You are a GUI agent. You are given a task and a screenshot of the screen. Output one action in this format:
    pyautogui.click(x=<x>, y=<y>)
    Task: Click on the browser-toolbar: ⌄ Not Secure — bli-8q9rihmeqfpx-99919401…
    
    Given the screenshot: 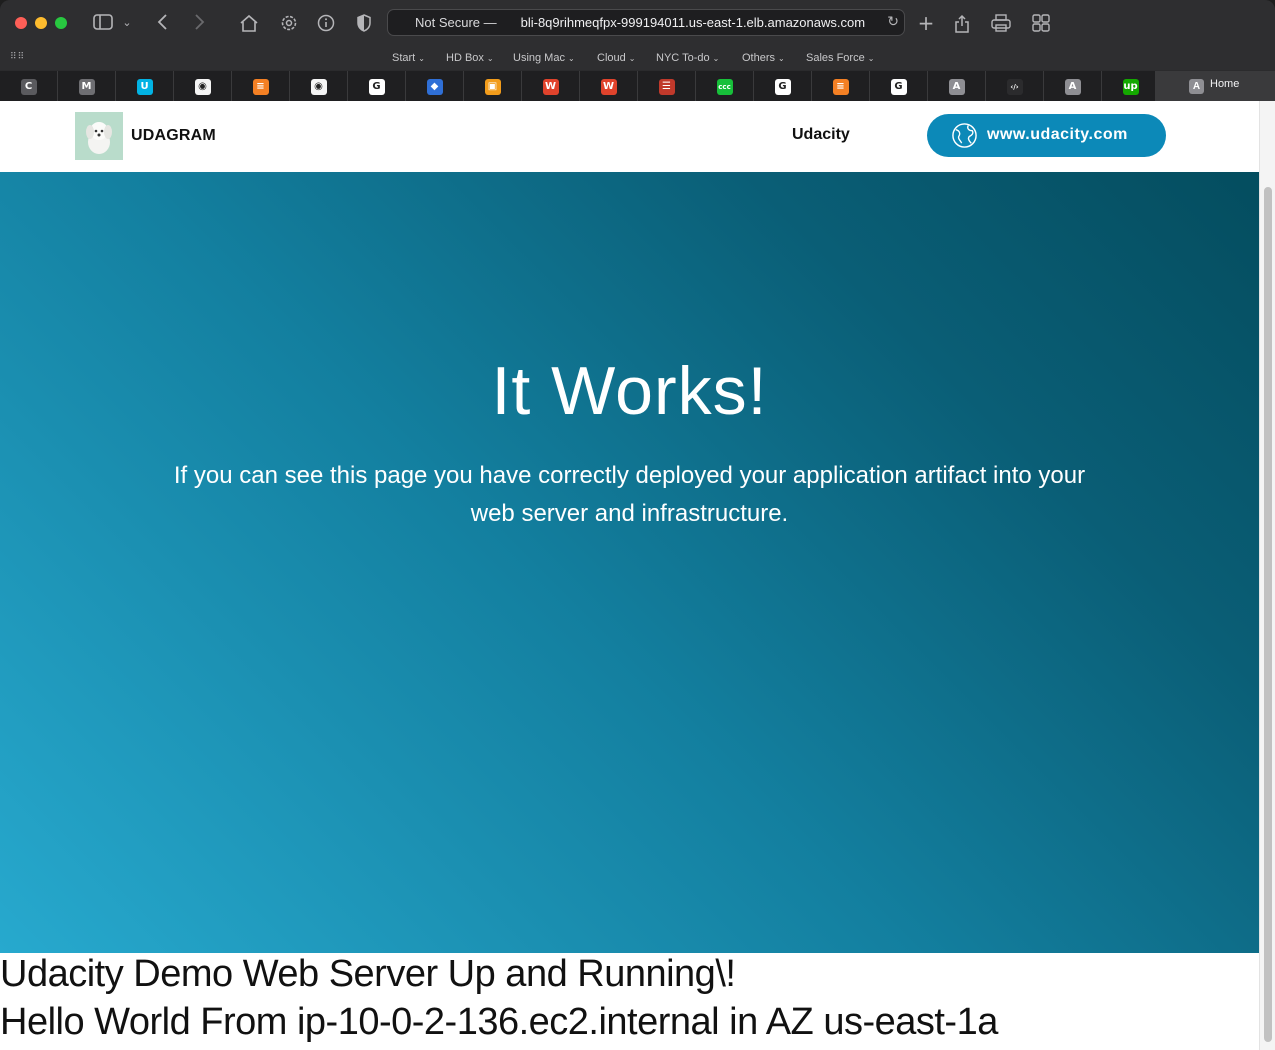 What is the action you would take?
    pyautogui.click(x=637, y=23)
    